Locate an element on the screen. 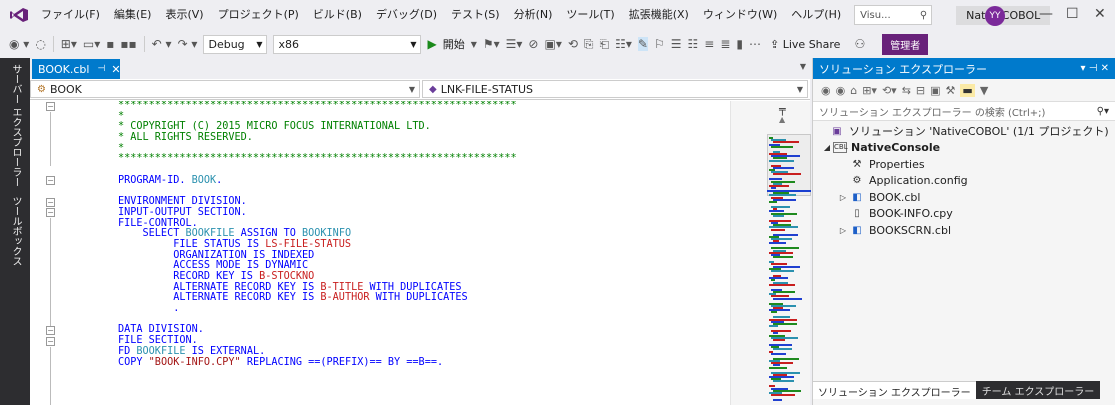 This screenshot has height=405, width=1115. fold-guide is located at coordinates (50, 273).